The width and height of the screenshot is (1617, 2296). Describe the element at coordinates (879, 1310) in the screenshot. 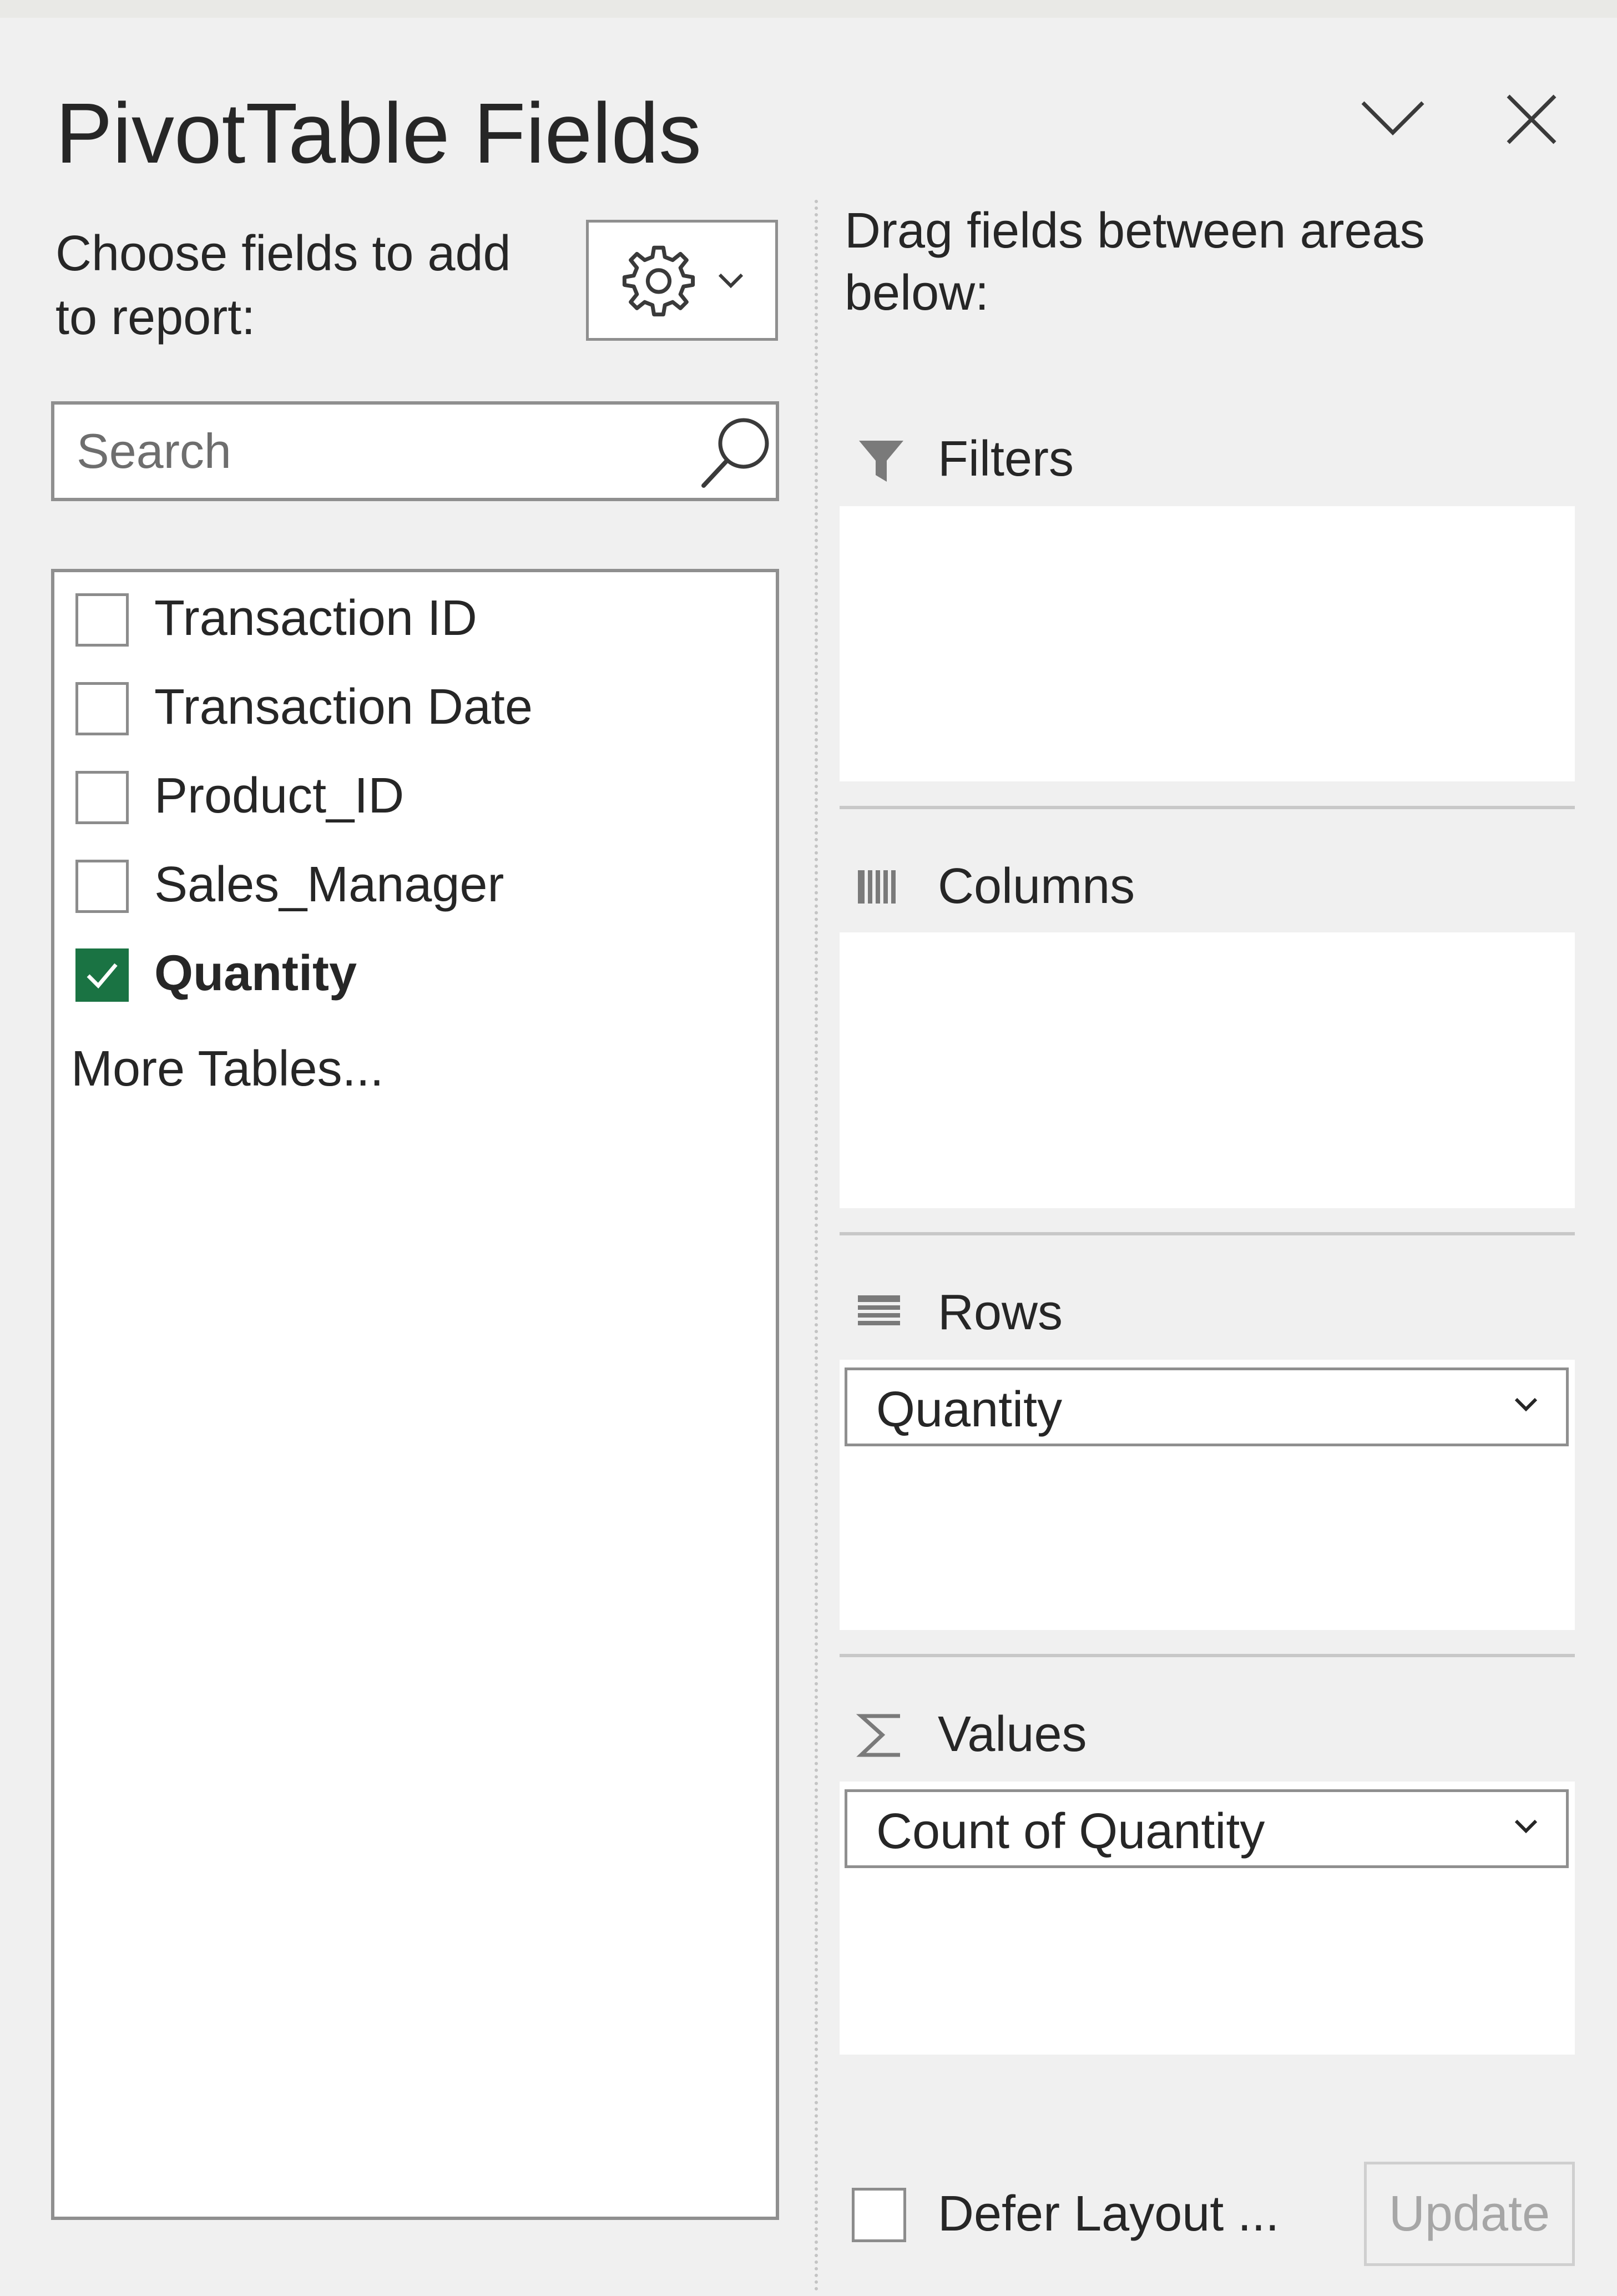

I see `rows-icon` at that location.